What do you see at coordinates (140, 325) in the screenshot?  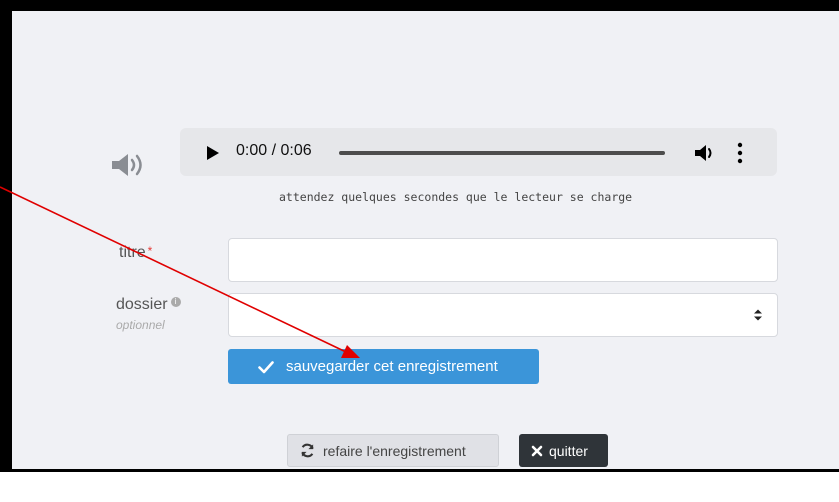 I see `optional-note: optionnel` at bounding box center [140, 325].